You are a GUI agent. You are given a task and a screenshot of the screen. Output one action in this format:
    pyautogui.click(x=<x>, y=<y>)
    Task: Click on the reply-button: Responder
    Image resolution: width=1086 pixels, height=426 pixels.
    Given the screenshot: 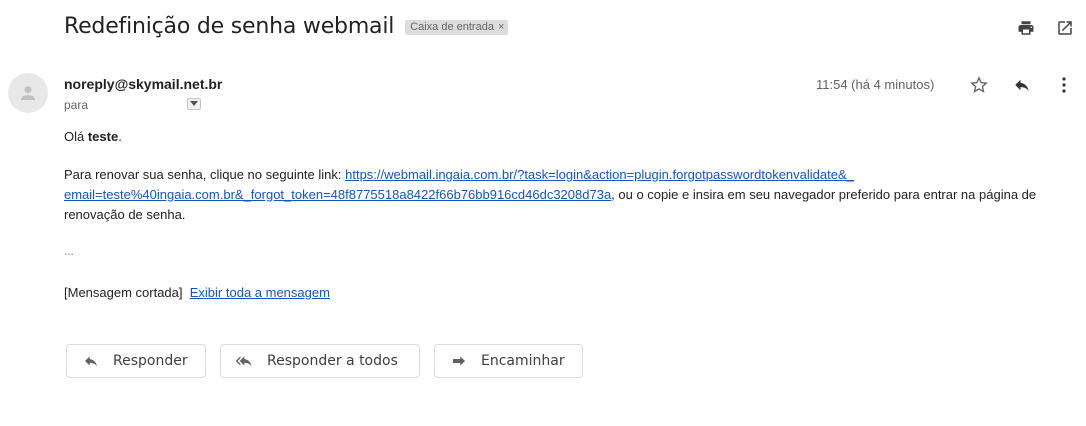 What is the action you would take?
    pyautogui.click(x=136, y=361)
    